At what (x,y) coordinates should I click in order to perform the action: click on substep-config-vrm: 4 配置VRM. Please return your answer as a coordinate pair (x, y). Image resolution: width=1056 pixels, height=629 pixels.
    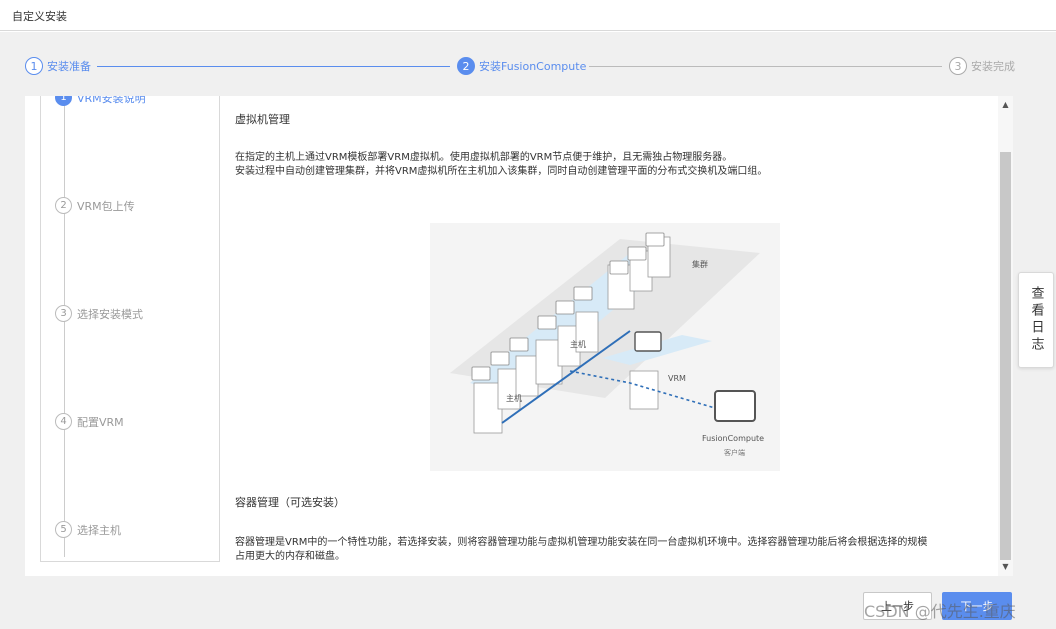
    Looking at the image, I should click on (89, 421).